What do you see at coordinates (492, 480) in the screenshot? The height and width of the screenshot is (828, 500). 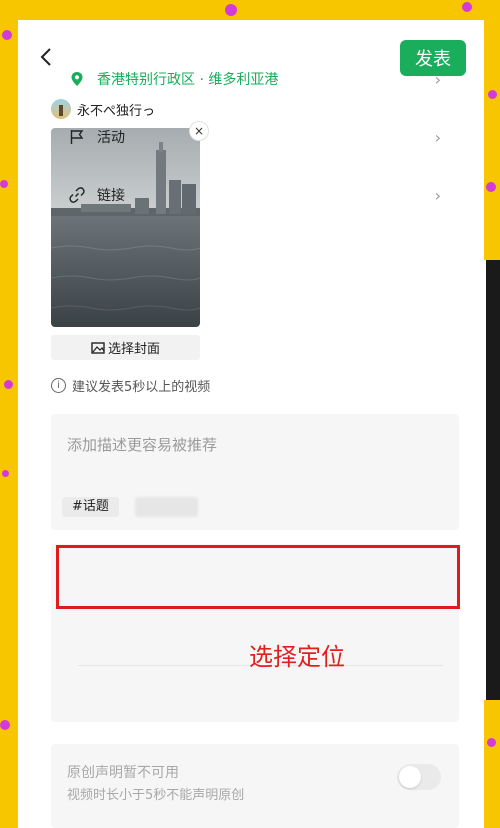 I see `background-strip` at bounding box center [492, 480].